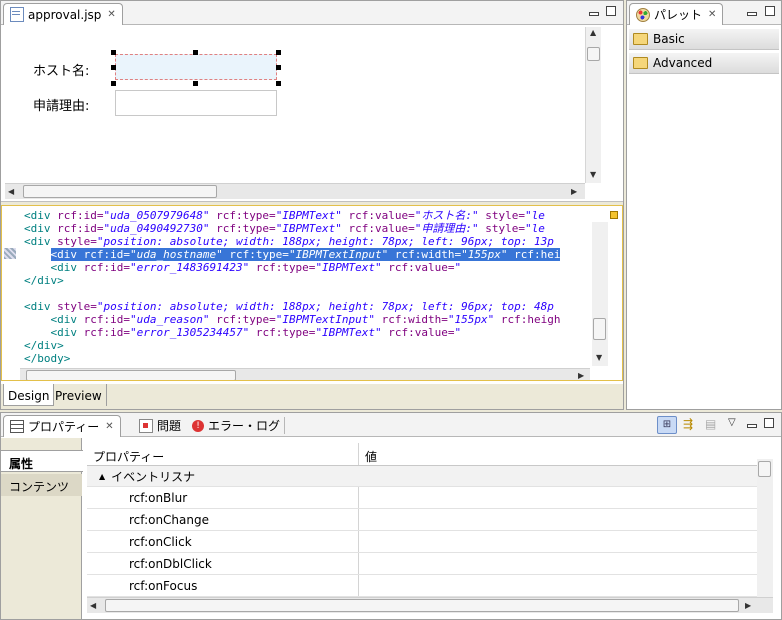 The image size is (782, 620). What do you see at coordinates (593, 105) in the screenshot?
I see `design-vscrollbar: ▲ ▼` at bounding box center [593, 105].